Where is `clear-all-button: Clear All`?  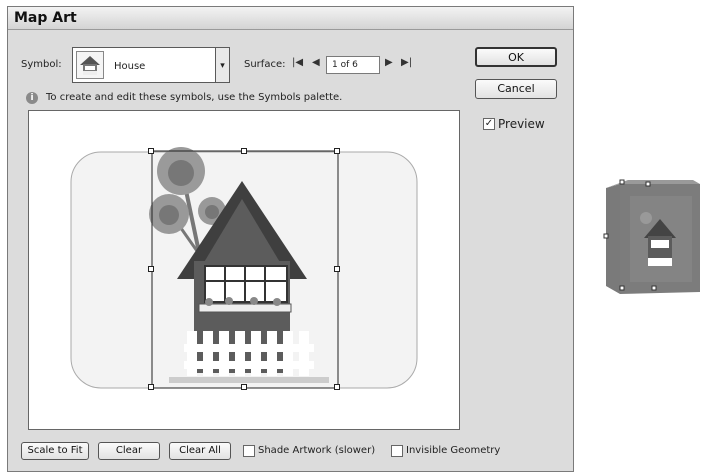
clear-all-button: Clear All is located at coordinates (200, 451).